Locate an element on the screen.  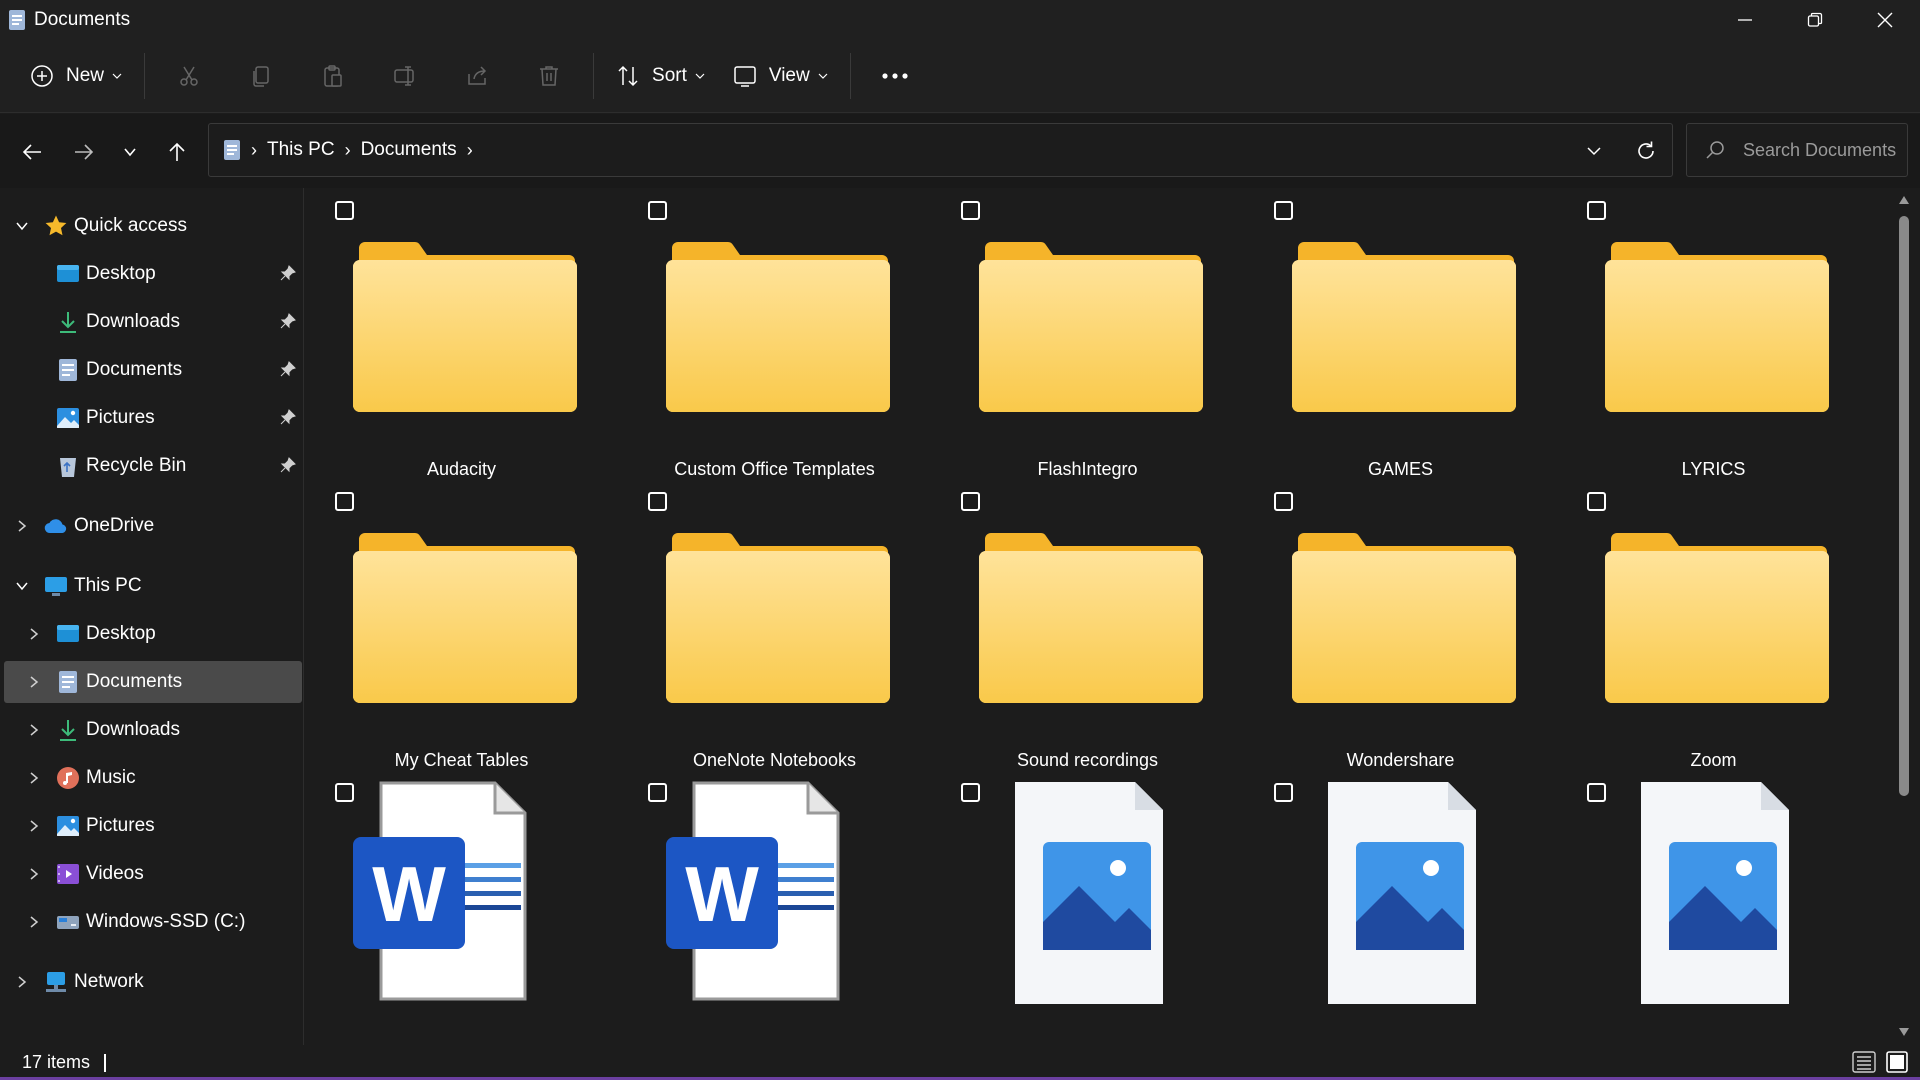
breadcrumb-this-pc: This PC is located at coordinates (301, 150).